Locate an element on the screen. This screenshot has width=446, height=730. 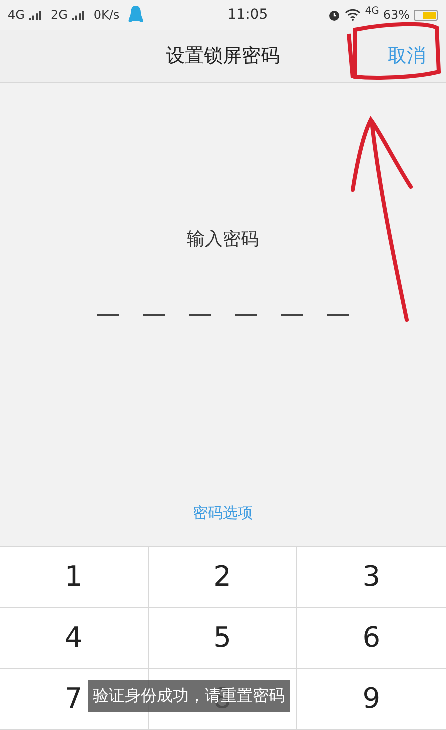
keypad-key: 5 is located at coordinates (223, 638).